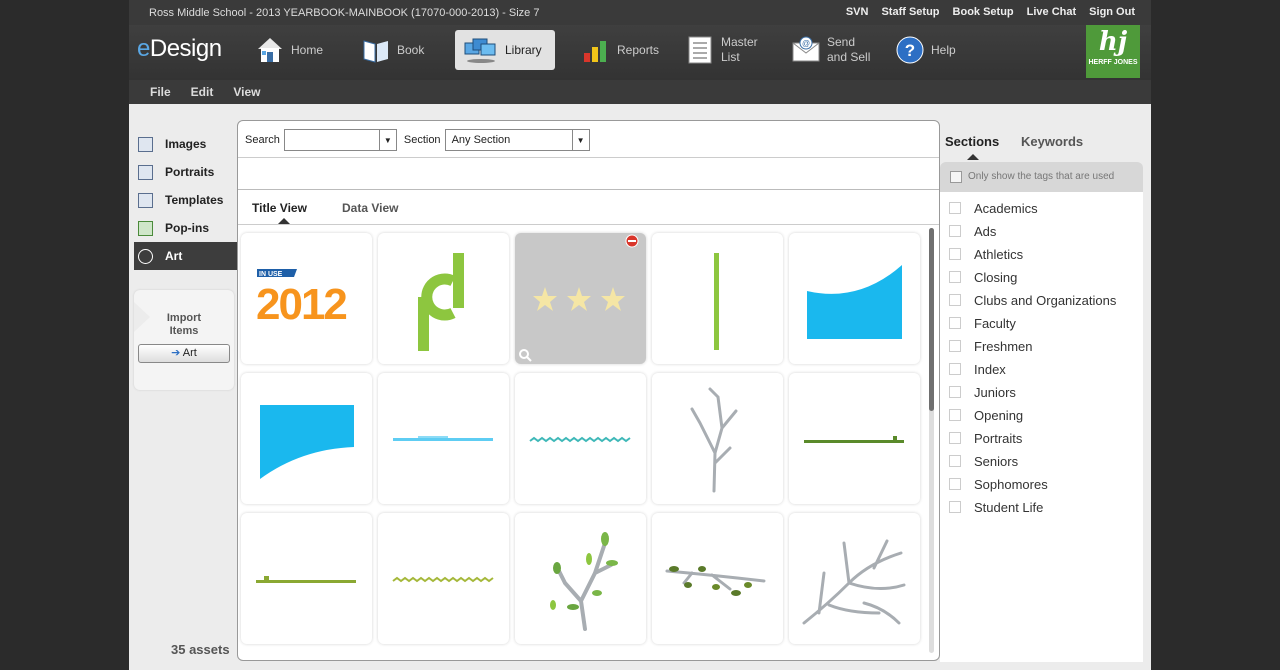  I want to click on blue-curve-shape-2-art, so click(307, 442).